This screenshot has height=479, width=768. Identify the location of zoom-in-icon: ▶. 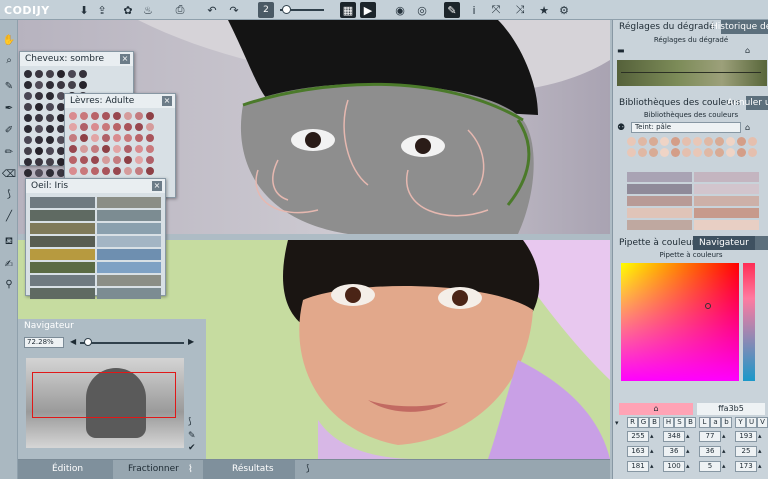
(191, 341).